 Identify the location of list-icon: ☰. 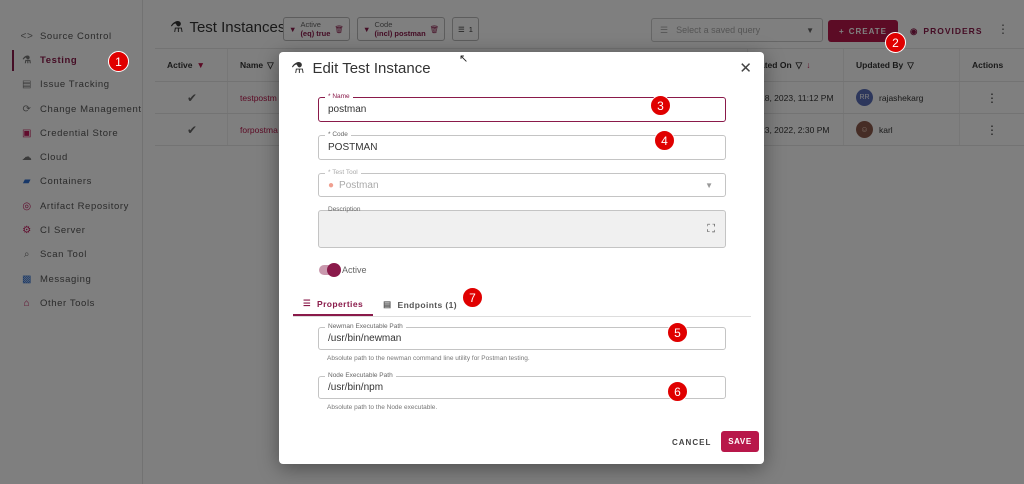
(307, 303).